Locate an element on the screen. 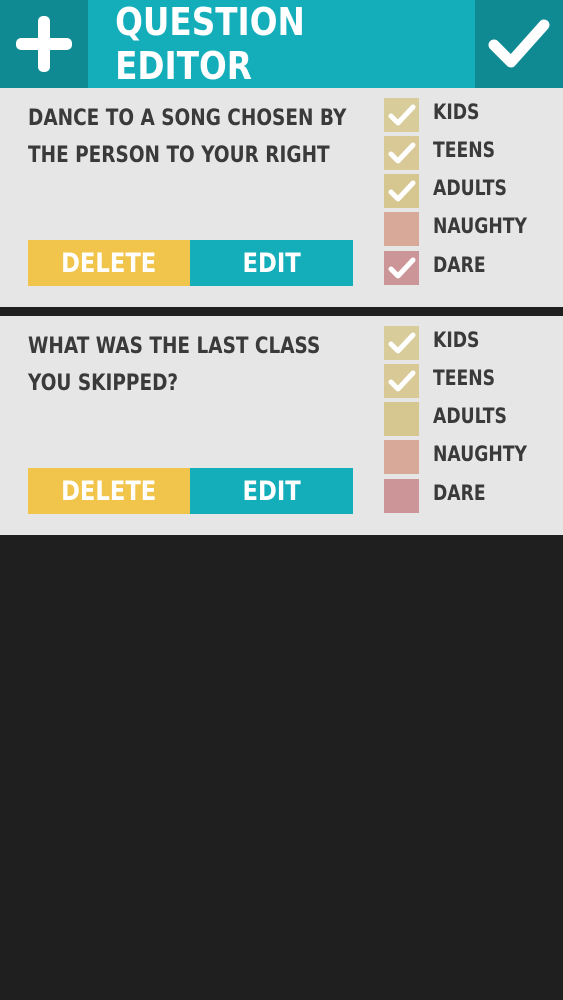 Image resolution: width=563 pixels, height=1000 pixels. page-title: QUESTION EDITOR is located at coordinates (210, 44).